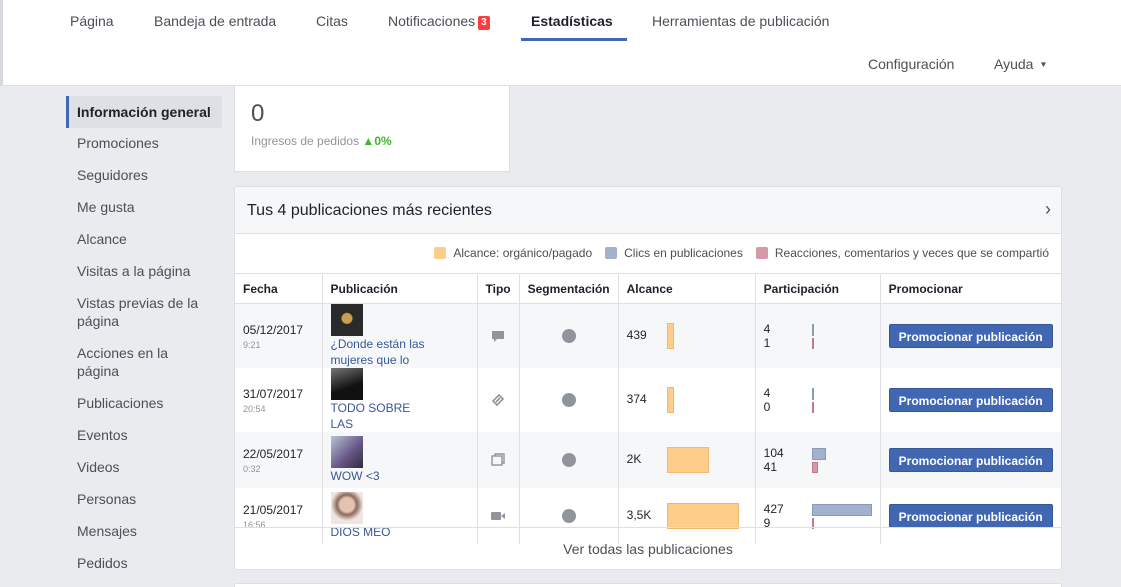  Describe the element at coordinates (432, 21) in the screenshot. I see `tab-notificaciones-label: Notificaciones` at that location.